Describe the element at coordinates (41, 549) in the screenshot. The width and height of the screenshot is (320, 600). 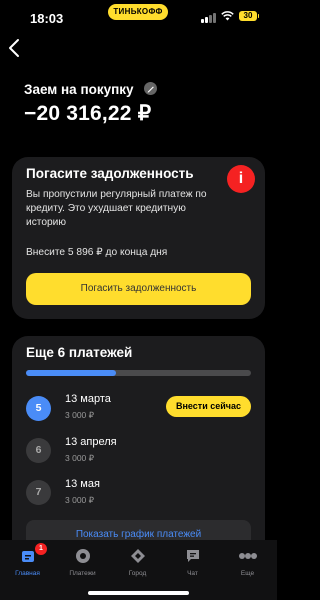
I see `notification-badge: 1` at that location.